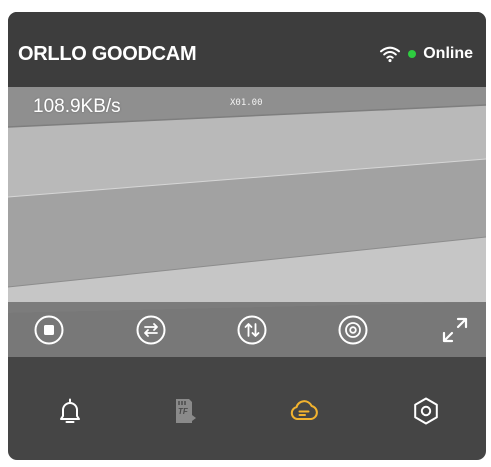  Describe the element at coordinates (426, 411) in the screenshot. I see `settings-icon` at that location.